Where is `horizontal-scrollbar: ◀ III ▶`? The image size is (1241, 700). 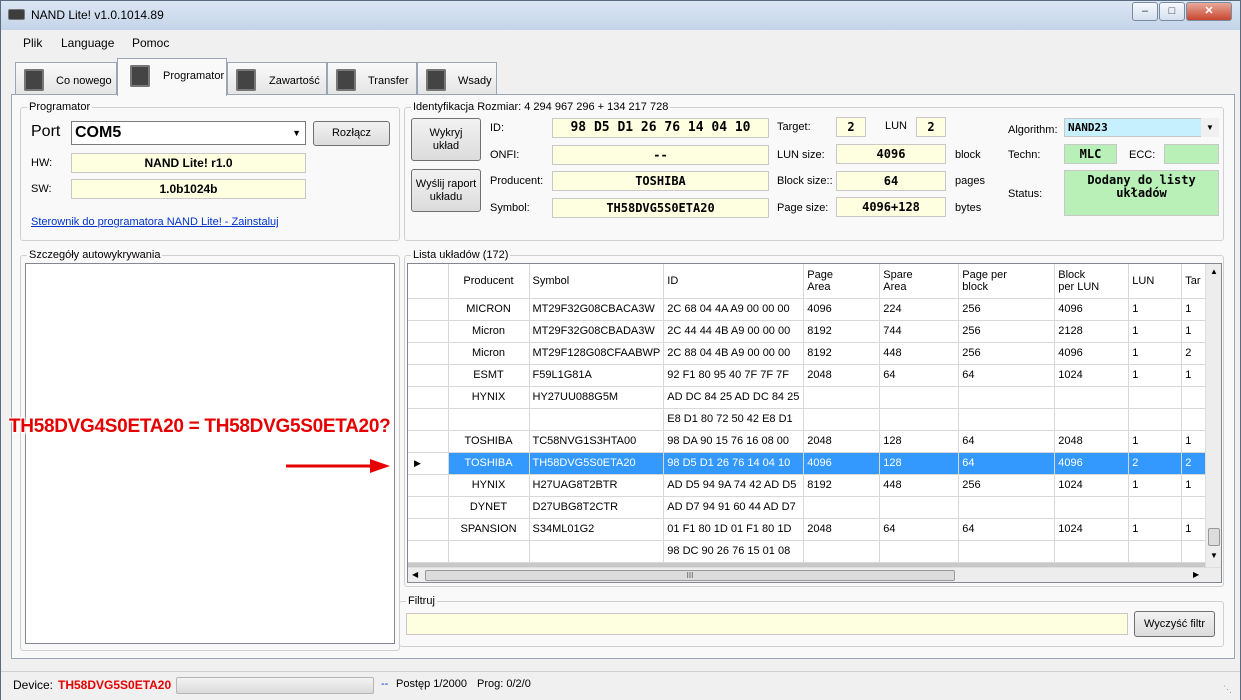
horizontal-scrollbar: ◀ III ▶ is located at coordinates (814, 574).